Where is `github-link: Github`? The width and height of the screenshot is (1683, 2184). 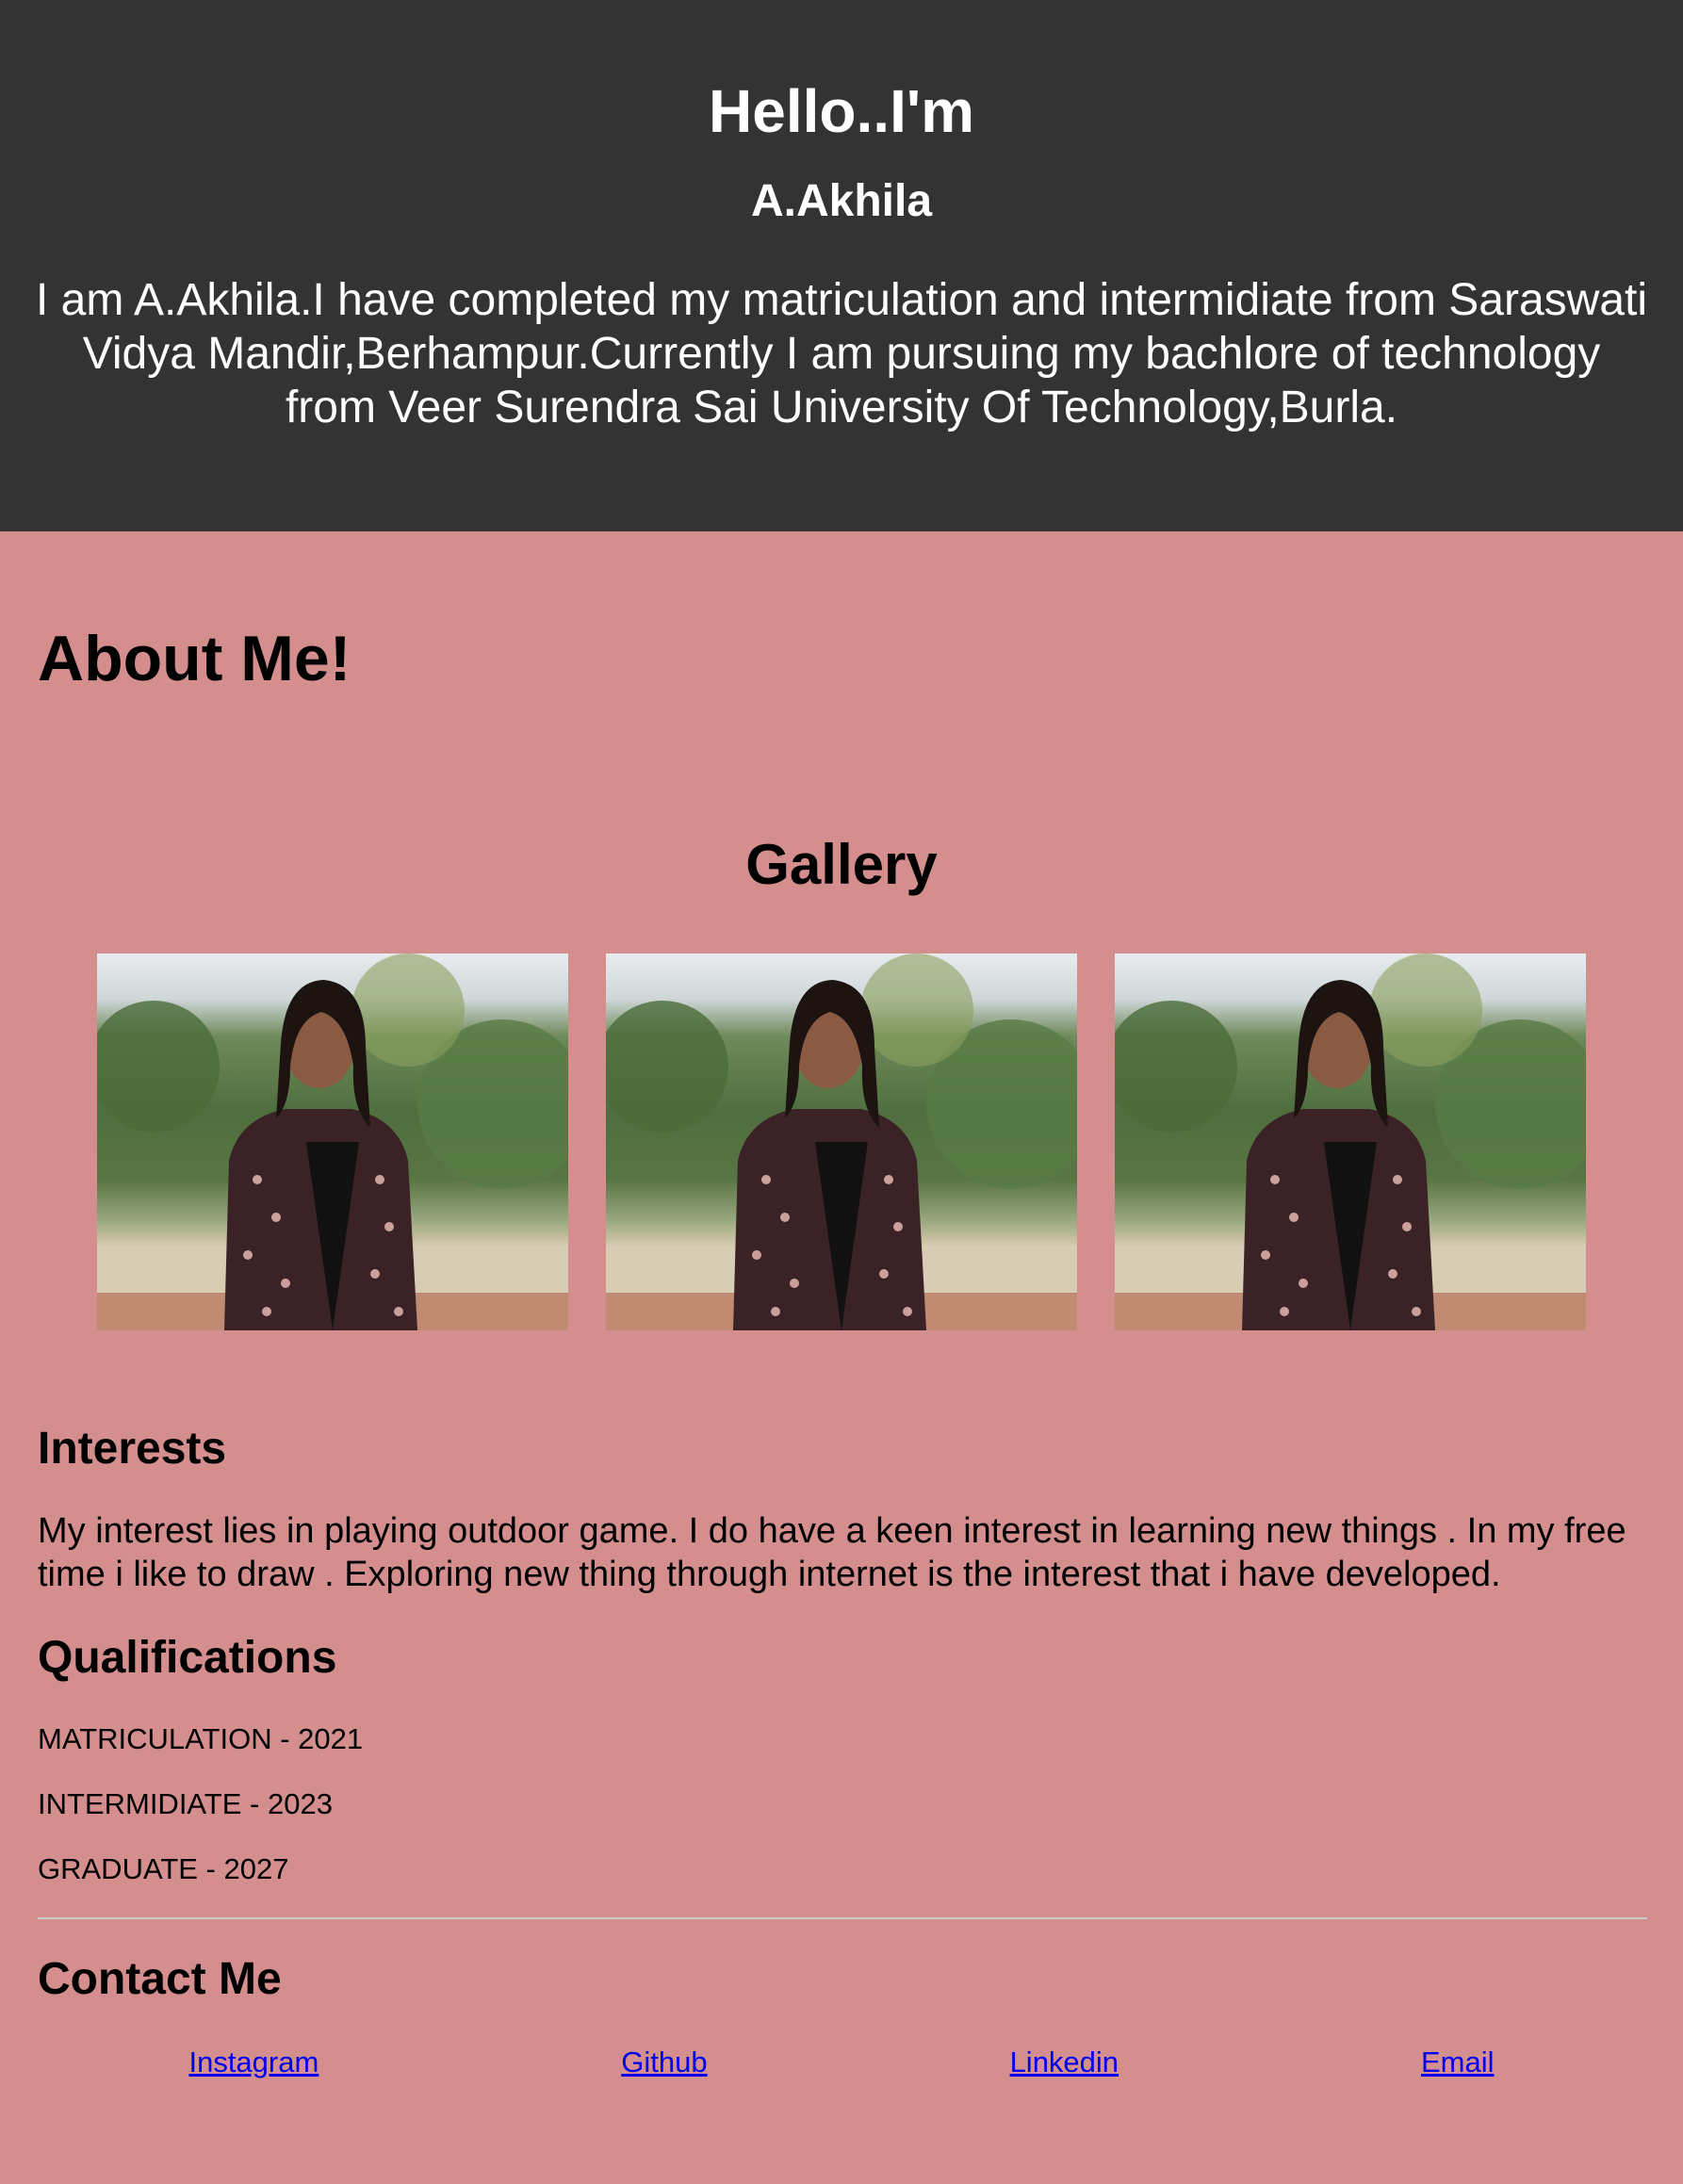
github-link: Github is located at coordinates (664, 2062).